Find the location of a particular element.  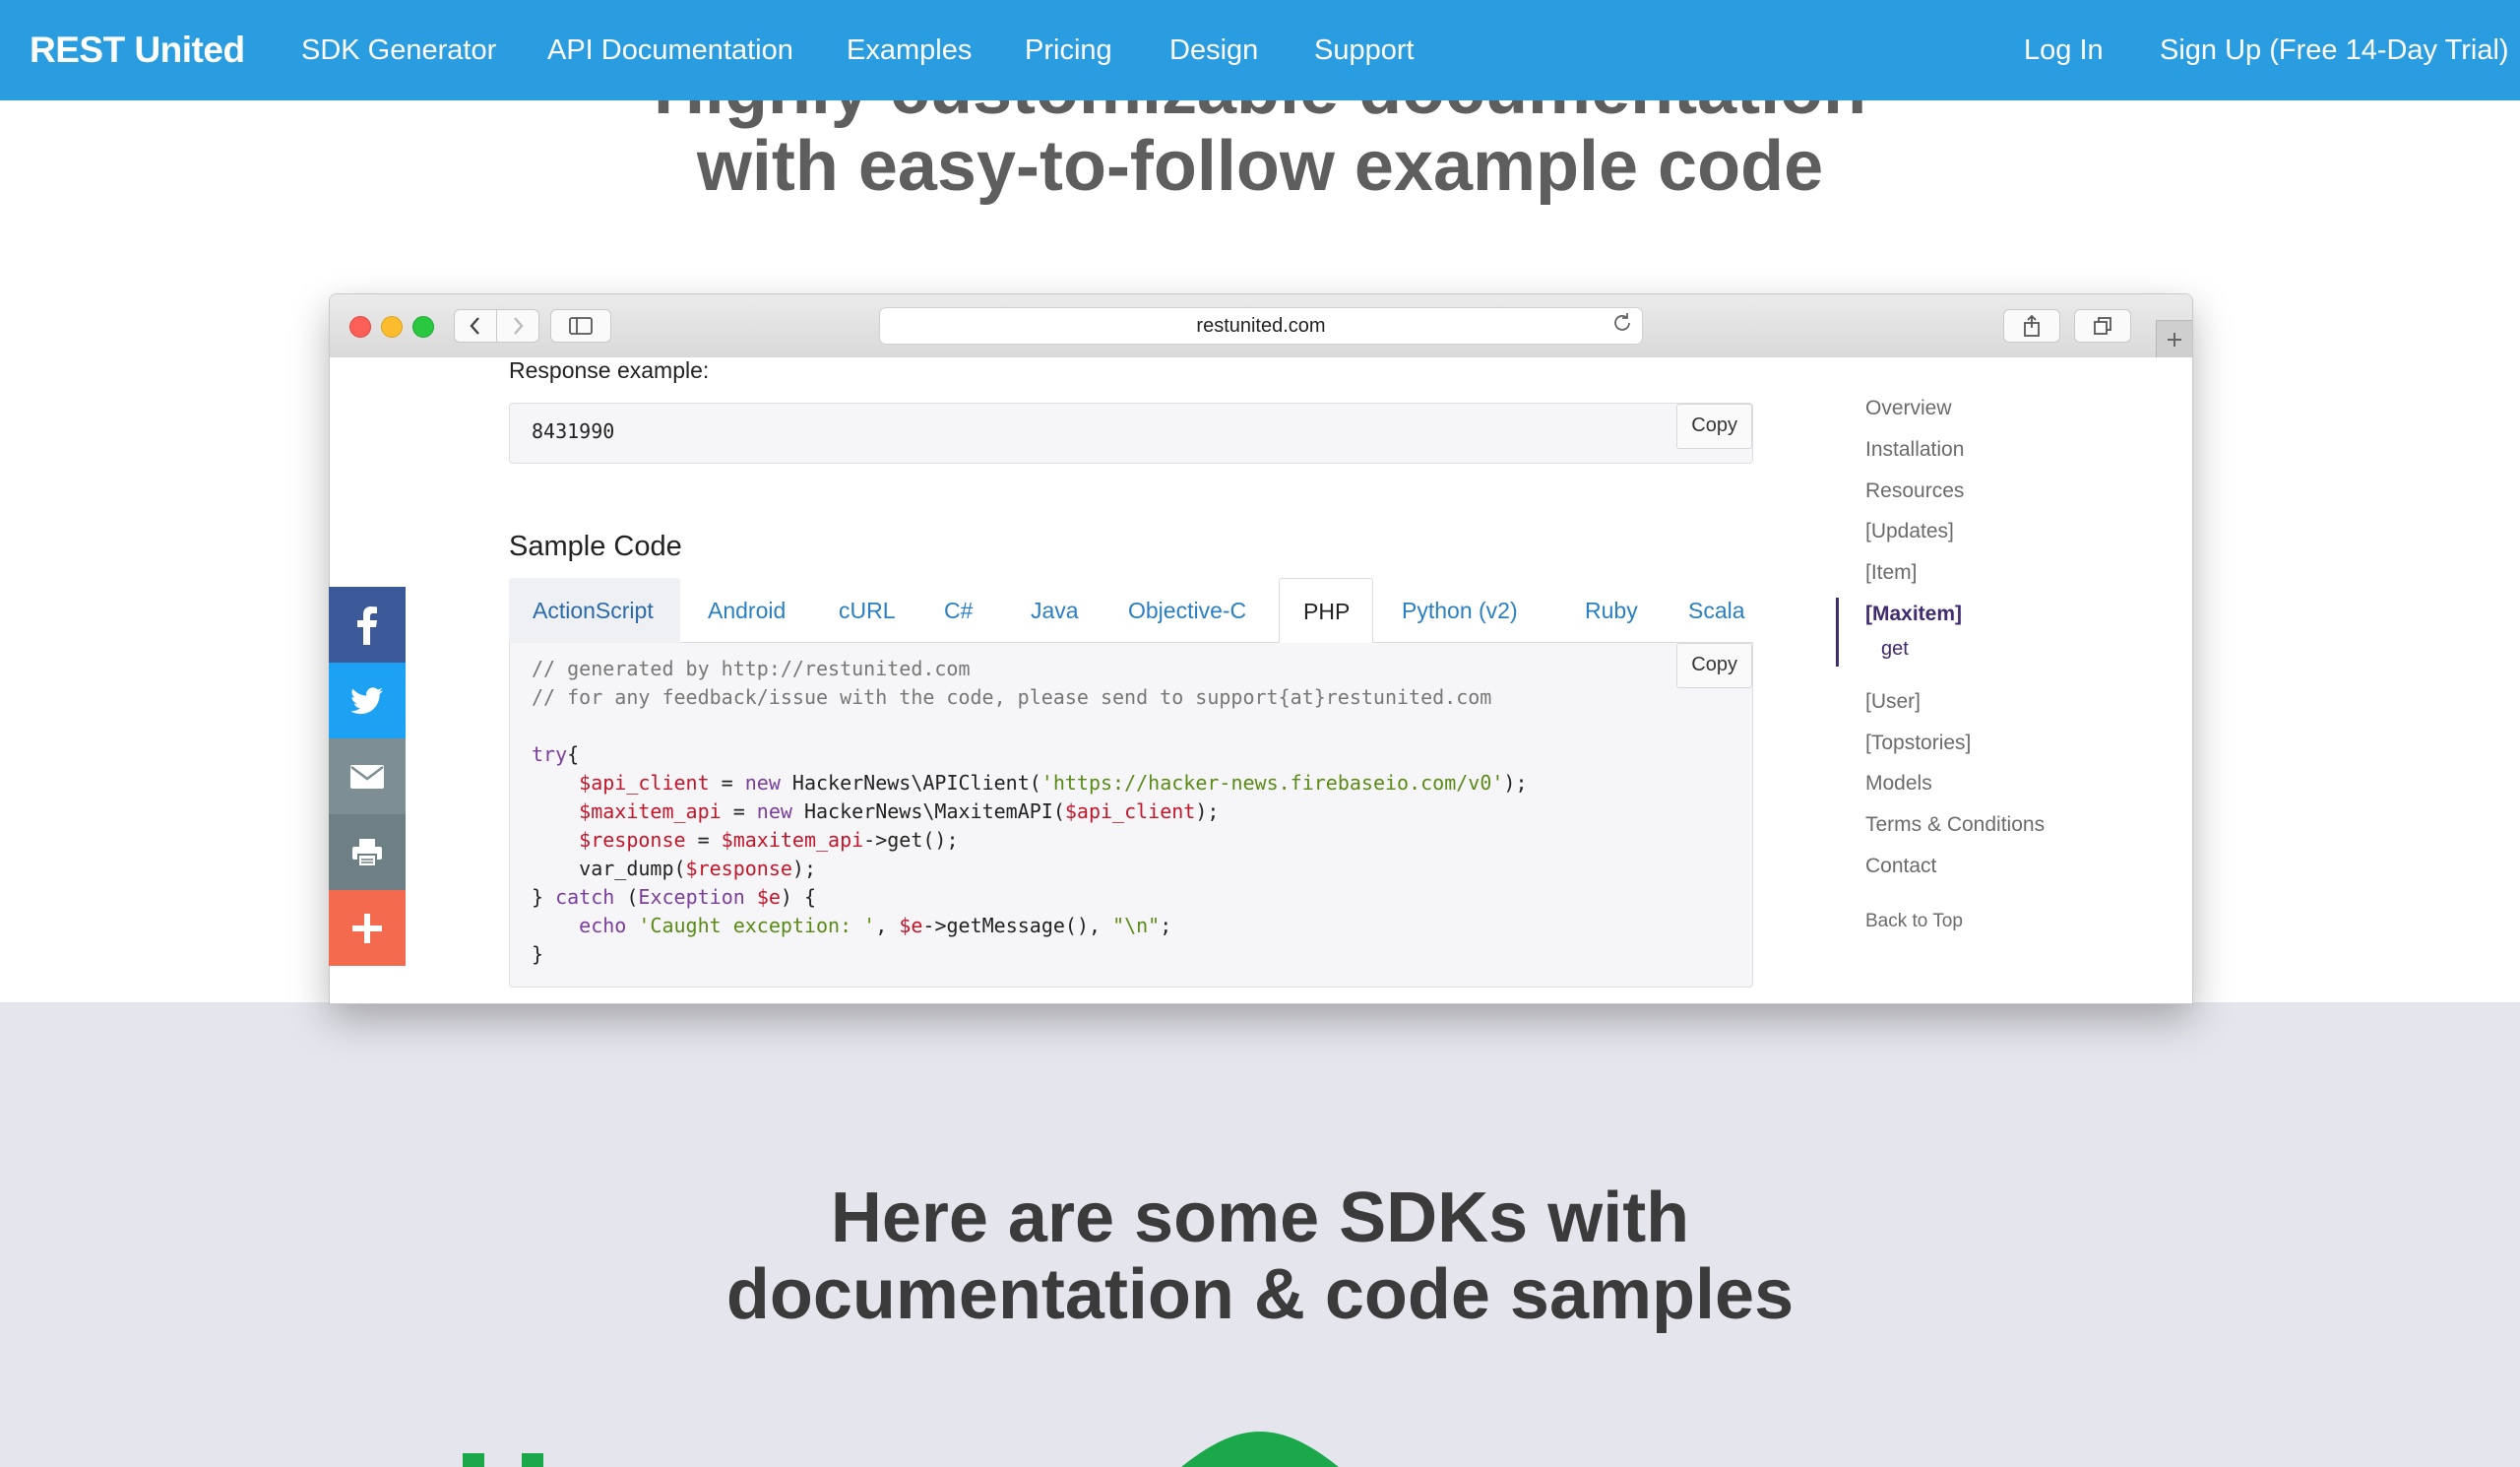

url-text: restunited.com is located at coordinates (1261, 326).